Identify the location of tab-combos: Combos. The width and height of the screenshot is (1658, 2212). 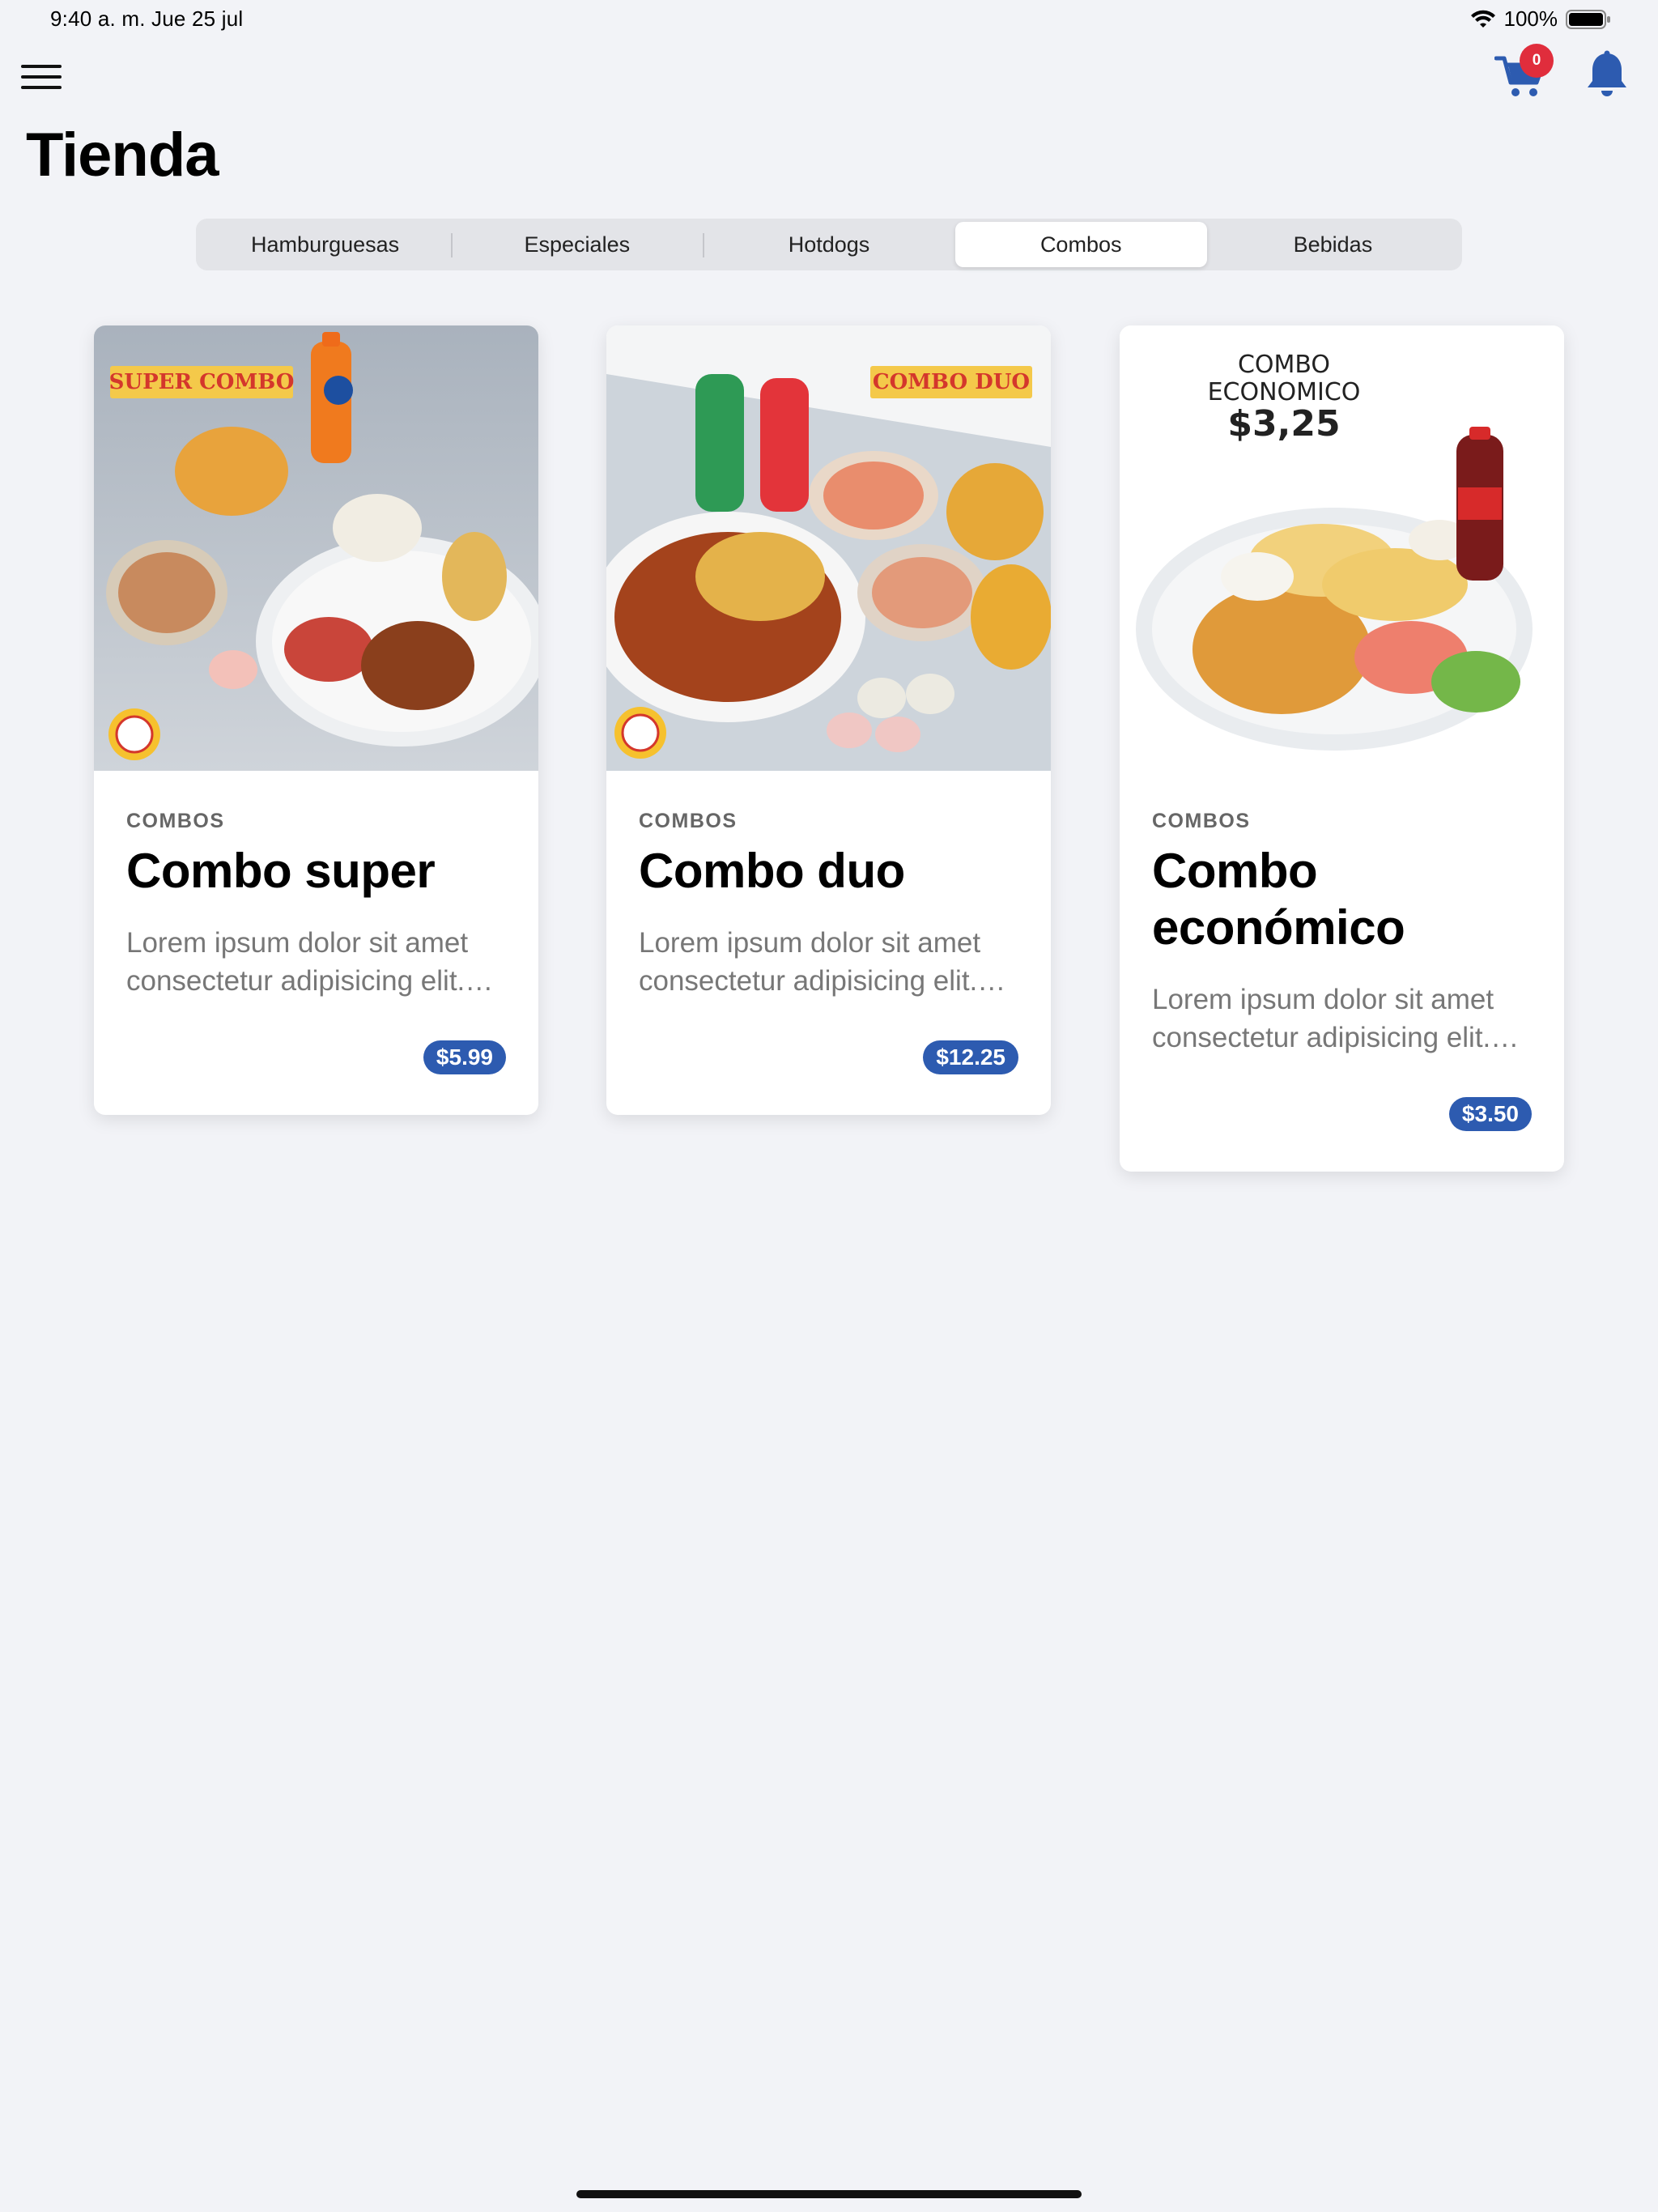
(1080, 244).